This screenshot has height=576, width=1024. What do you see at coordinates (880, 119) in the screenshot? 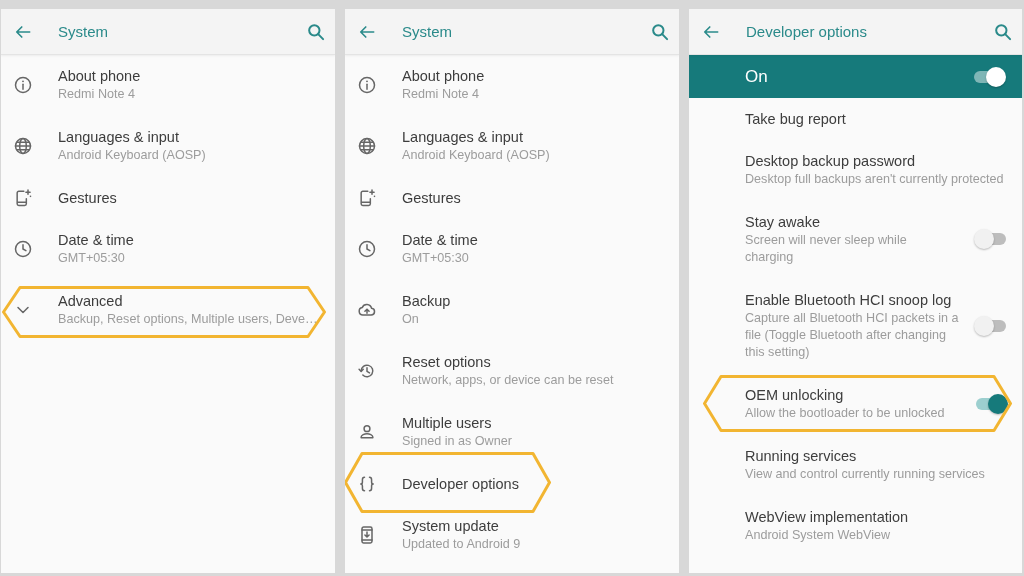
I see `setting-title: Take bug report` at bounding box center [880, 119].